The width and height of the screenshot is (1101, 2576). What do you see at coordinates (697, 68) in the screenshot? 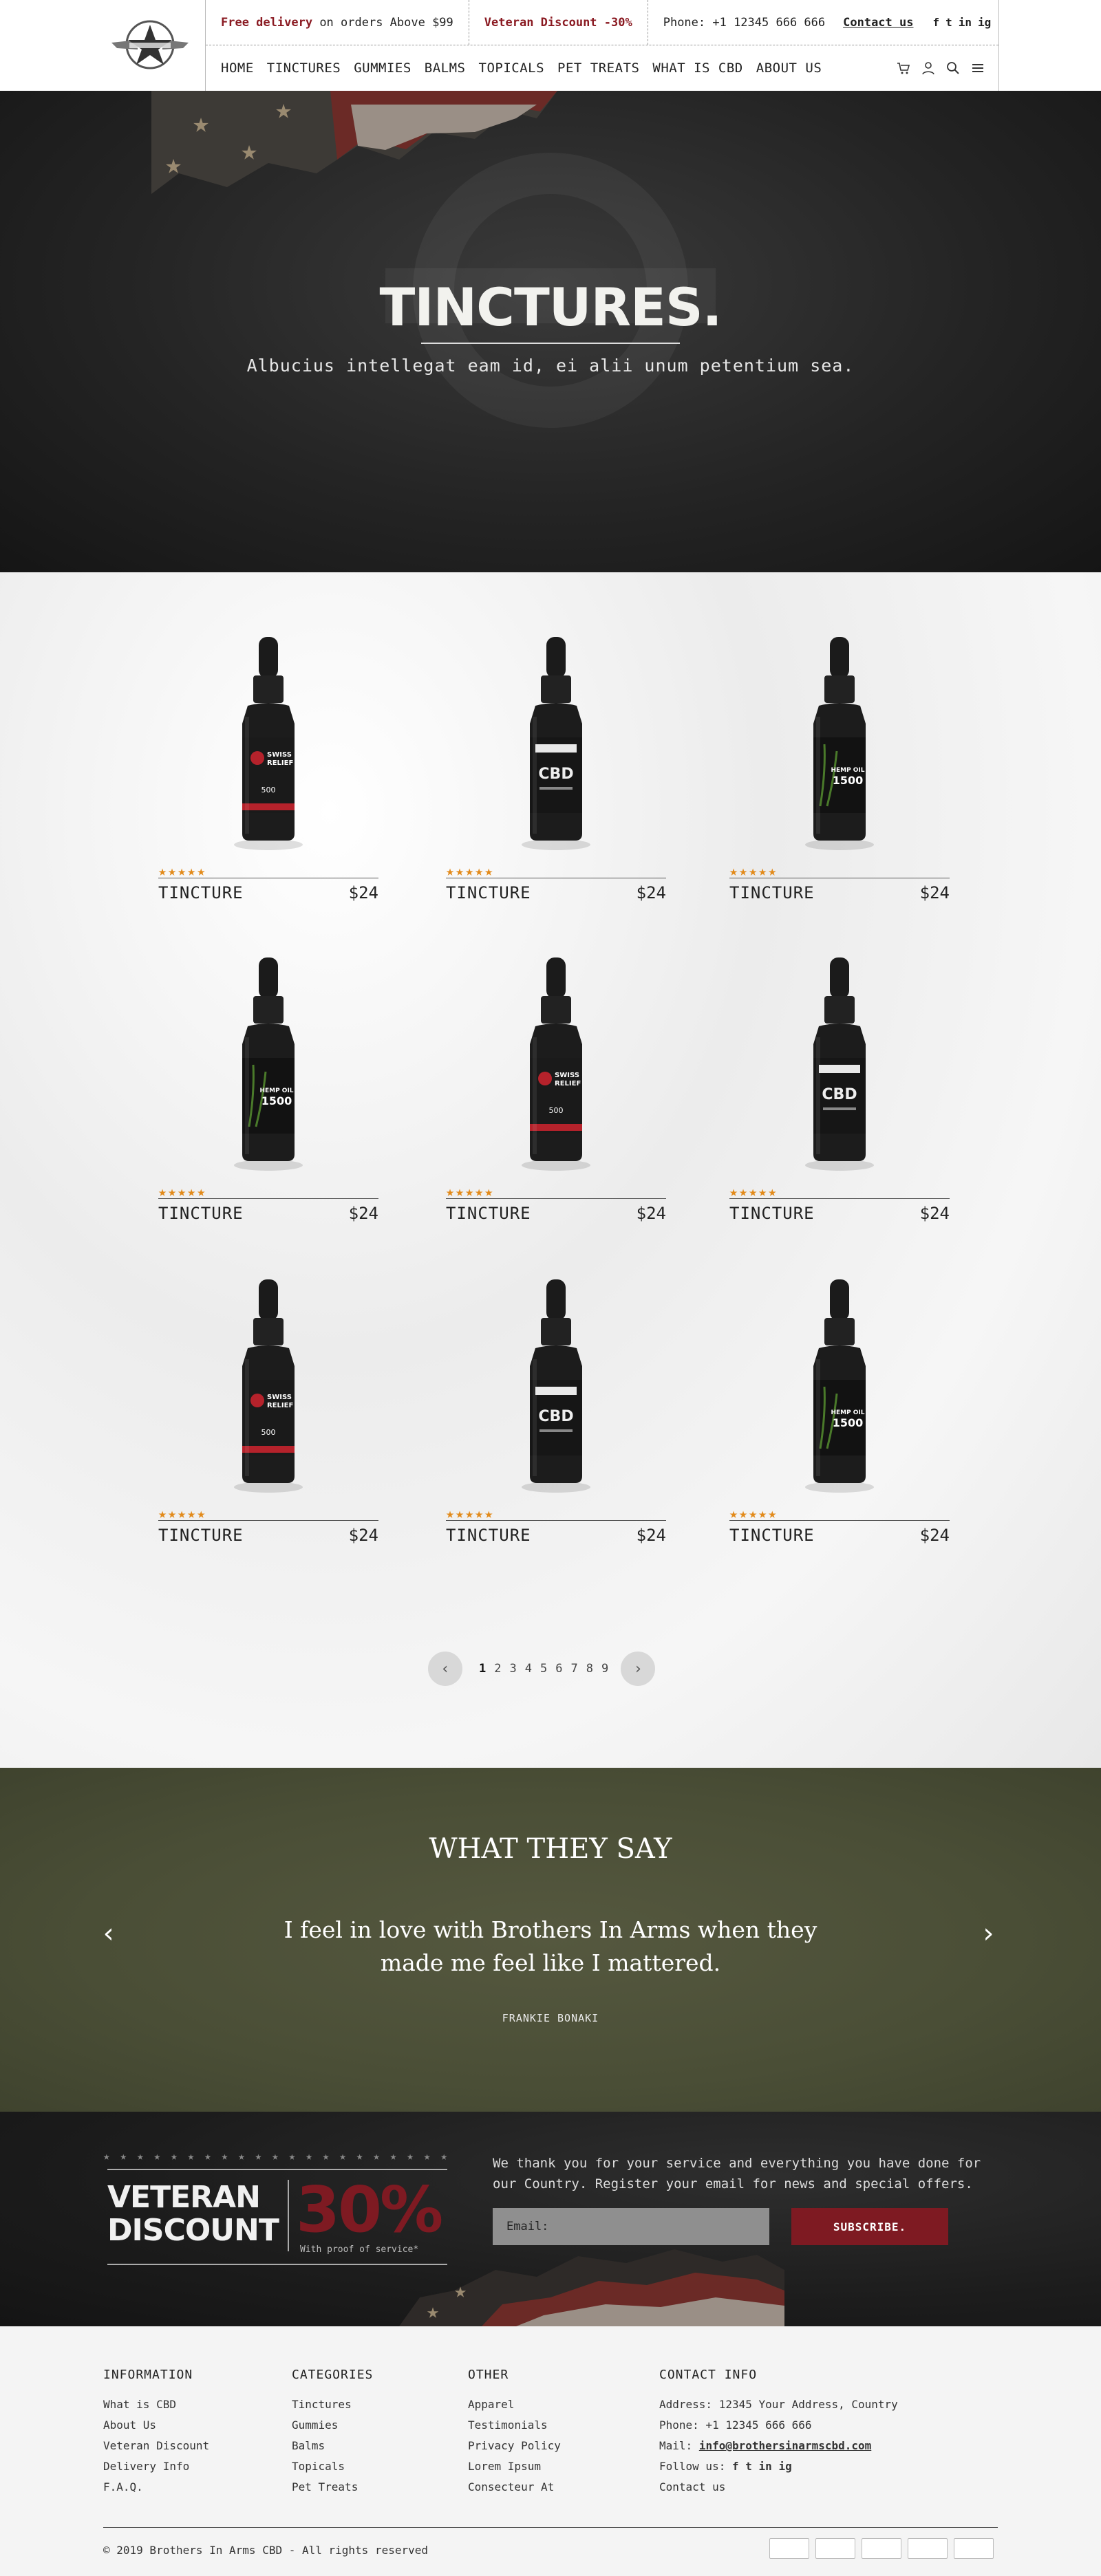
I see `nav-what-is-cbd: WHAT IS CBD` at bounding box center [697, 68].